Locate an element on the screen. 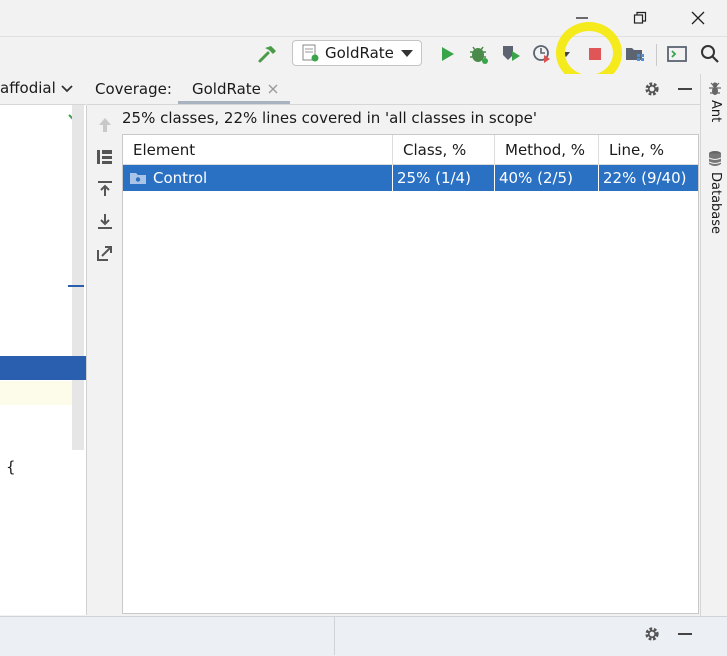  navigate-source-icon is located at coordinates (105, 253).